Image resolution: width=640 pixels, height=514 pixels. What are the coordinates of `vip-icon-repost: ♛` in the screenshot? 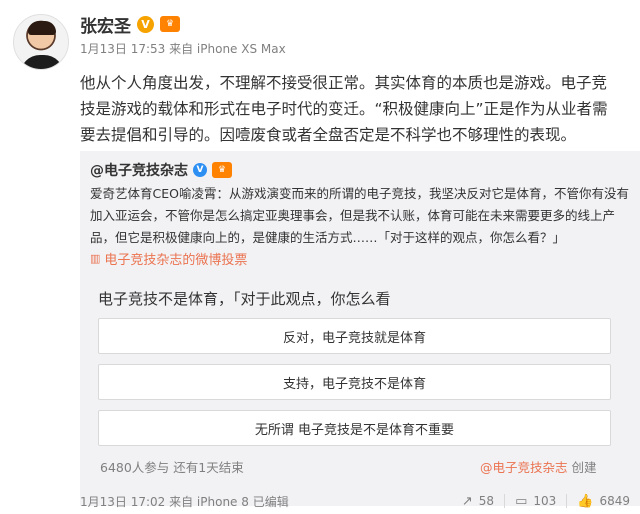 It's located at (222, 170).